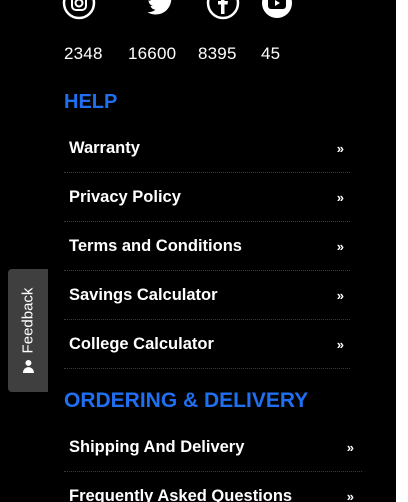 The image size is (408, 502). Describe the element at coordinates (155, 245) in the screenshot. I see `menu-item-label: Terms and Conditions` at that location.